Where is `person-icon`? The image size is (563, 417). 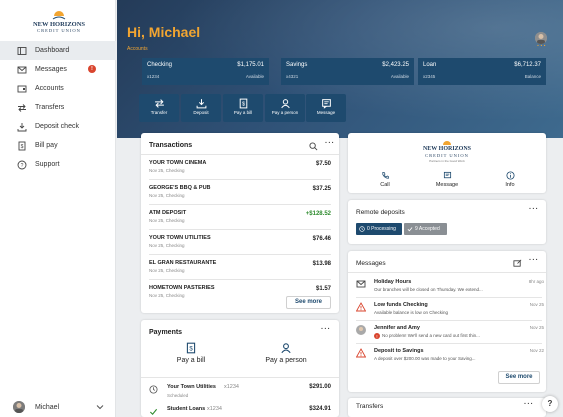
person-icon is located at coordinates (286, 348).